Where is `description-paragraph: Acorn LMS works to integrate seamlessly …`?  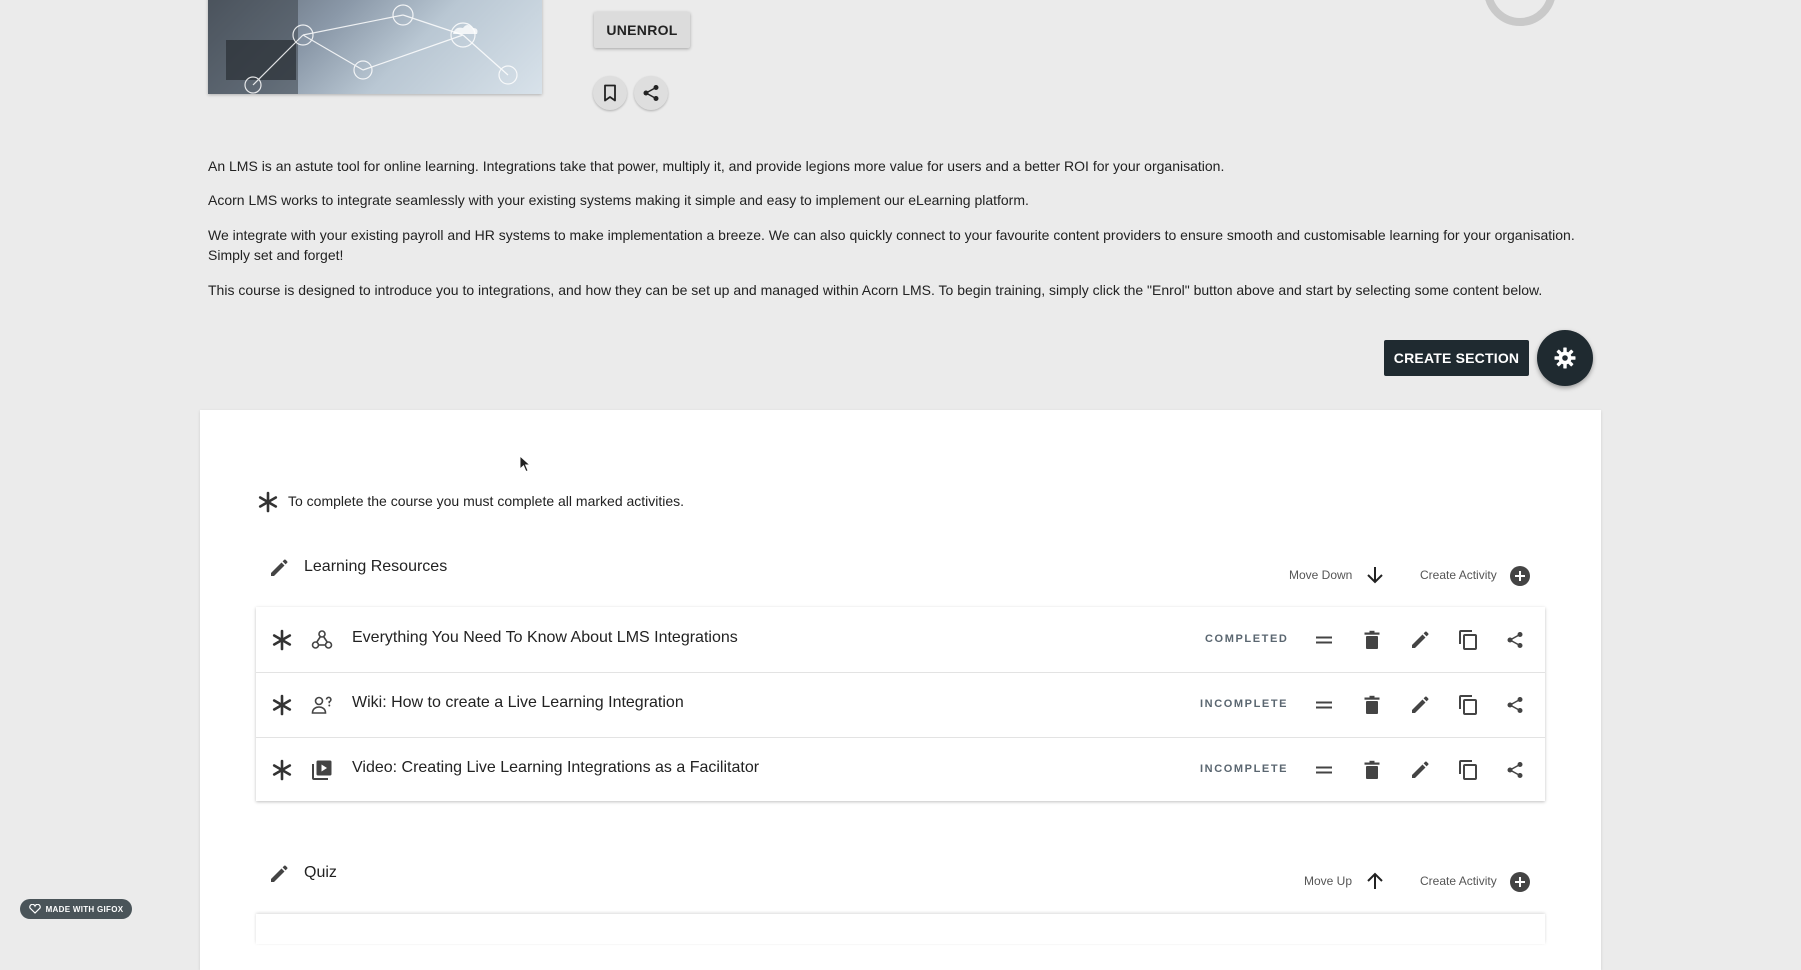 description-paragraph: Acorn LMS works to integrate seamlessly … is located at coordinates (618, 200).